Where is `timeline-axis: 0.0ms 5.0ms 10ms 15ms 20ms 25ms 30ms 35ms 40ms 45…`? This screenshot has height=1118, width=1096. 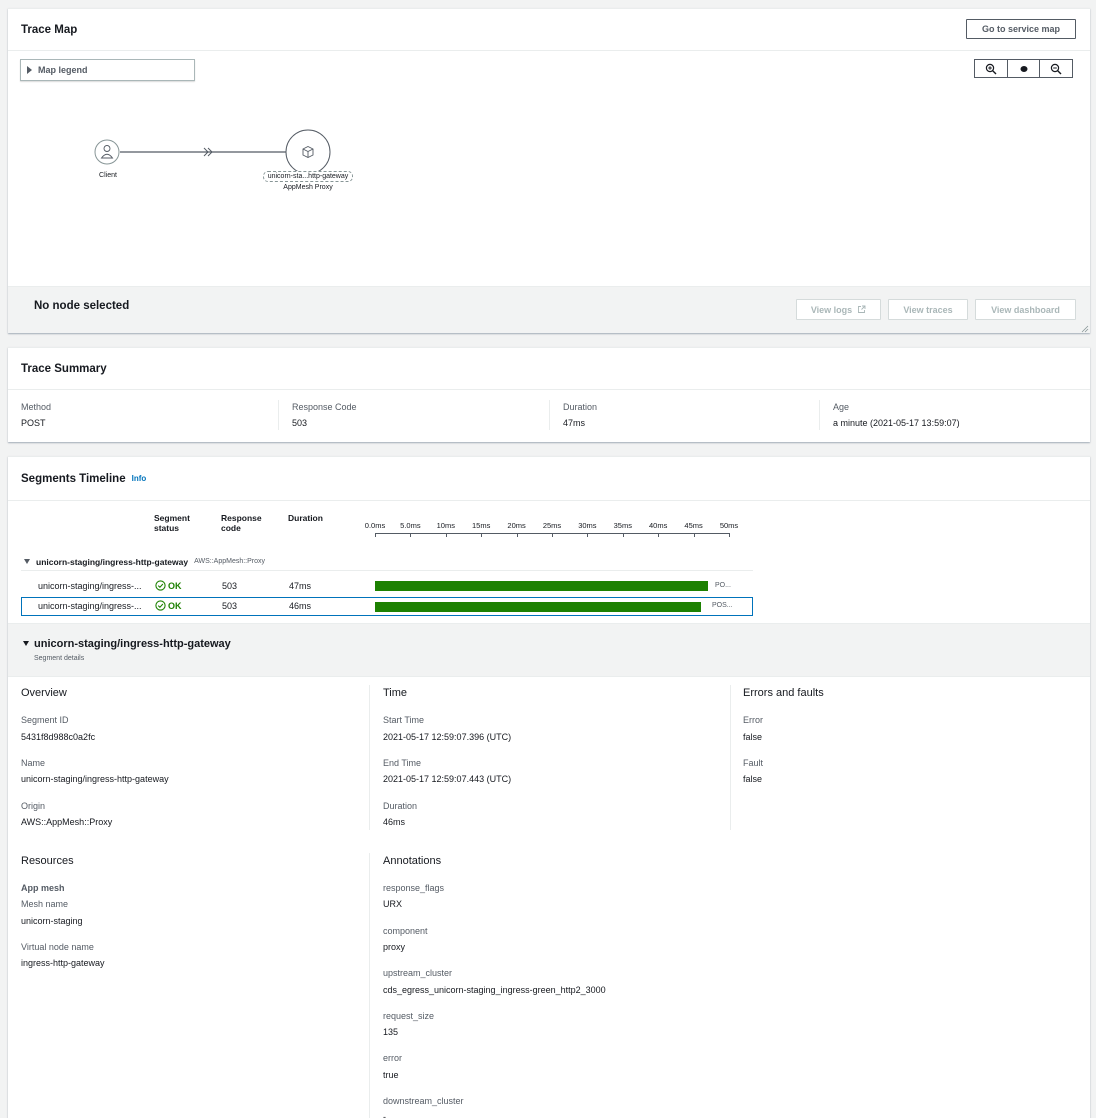
timeline-axis: 0.0ms 5.0ms 10ms 15ms 20ms 25ms 30ms 35ms 40ms 45… is located at coordinates (549, 502).